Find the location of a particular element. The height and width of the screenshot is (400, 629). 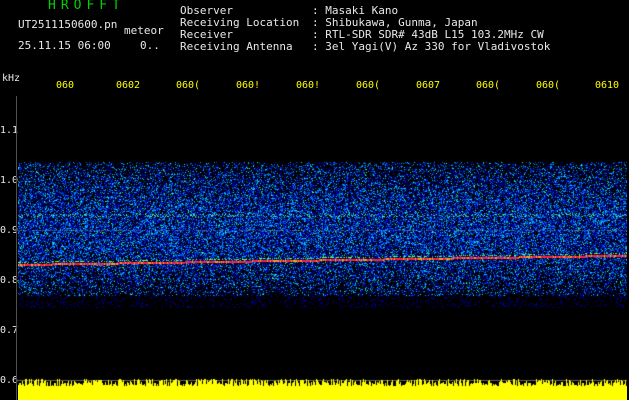

frequency-unit: kHz is located at coordinates (11, 78).